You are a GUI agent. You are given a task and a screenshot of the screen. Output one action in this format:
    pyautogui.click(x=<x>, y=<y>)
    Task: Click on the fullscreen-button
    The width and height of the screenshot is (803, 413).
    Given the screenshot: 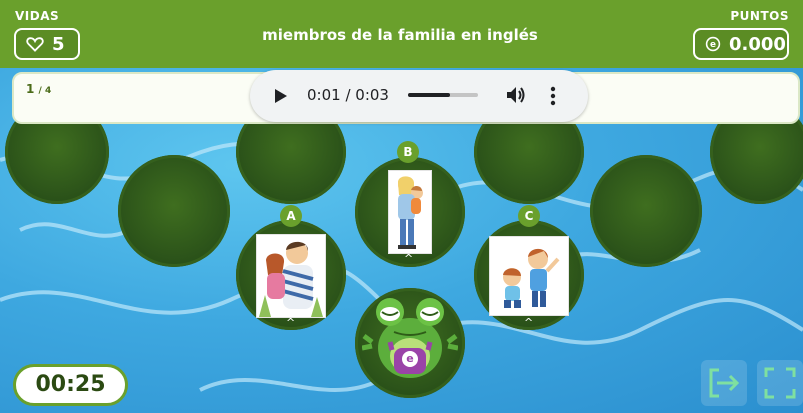 What is the action you would take?
    pyautogui.click(x=780, y=383)
    